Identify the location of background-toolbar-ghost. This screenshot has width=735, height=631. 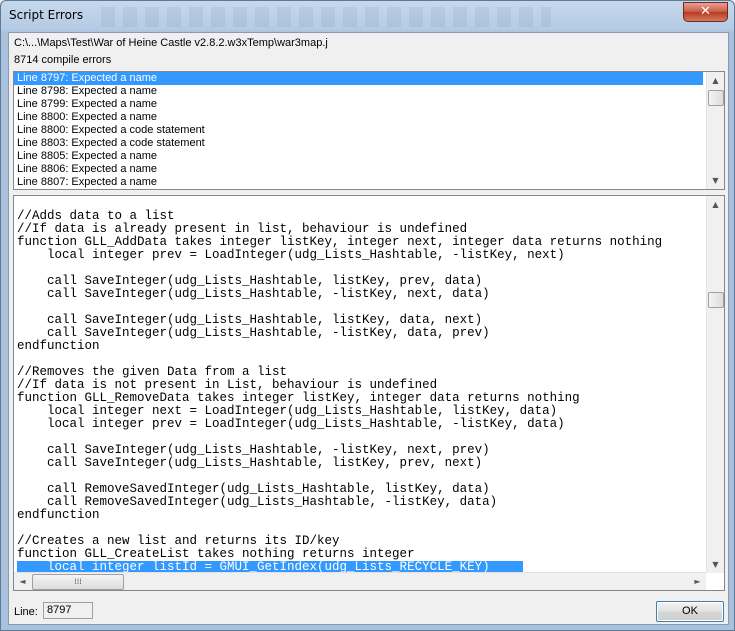
(326, 17).